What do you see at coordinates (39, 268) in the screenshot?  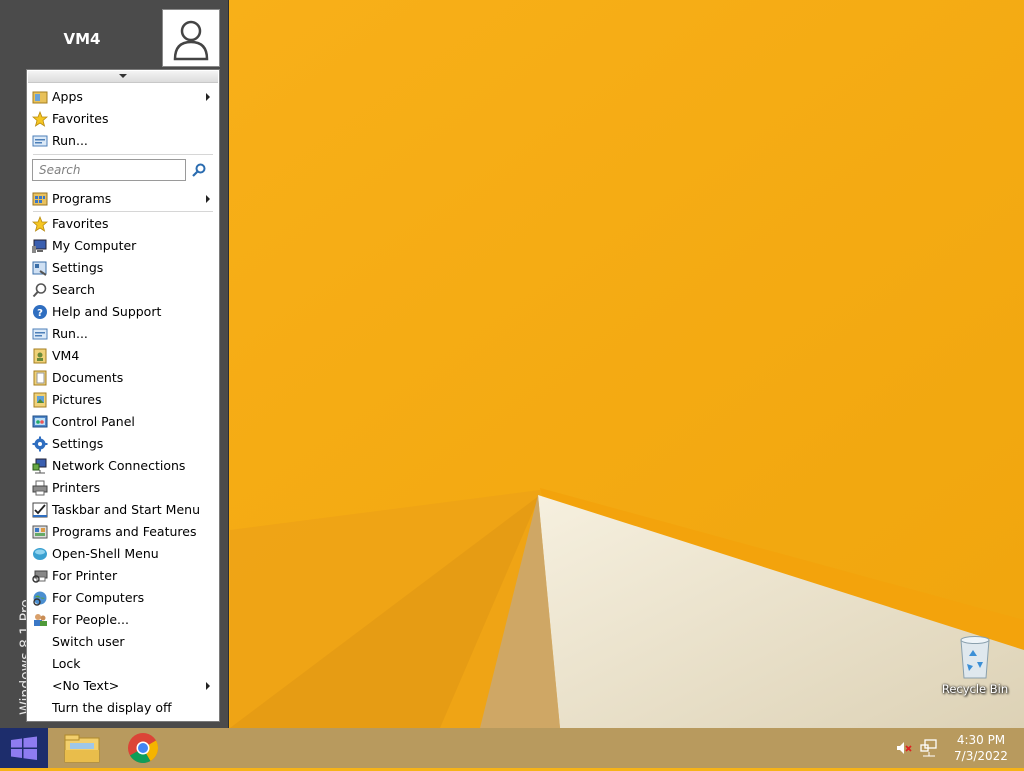 I see `settings-panel-icon` at bounding box center [39, 268].